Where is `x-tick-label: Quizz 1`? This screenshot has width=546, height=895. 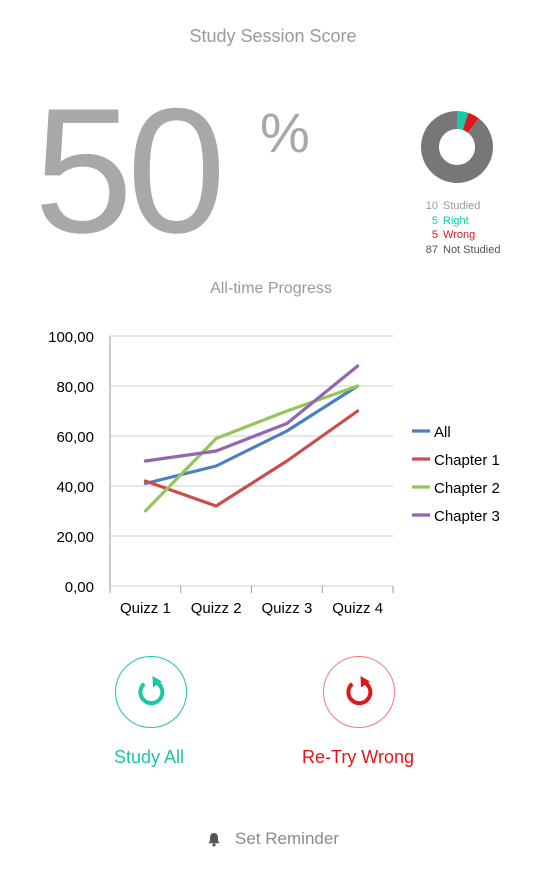 x-tick-label: Quizz 1 is located at coordinates (145, 608).